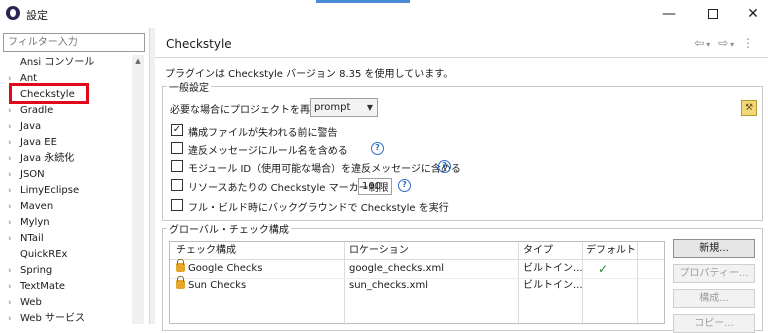  I want to click on history-nav: ⇦▾ ⇨▾ ⋮, so click(725, 43).